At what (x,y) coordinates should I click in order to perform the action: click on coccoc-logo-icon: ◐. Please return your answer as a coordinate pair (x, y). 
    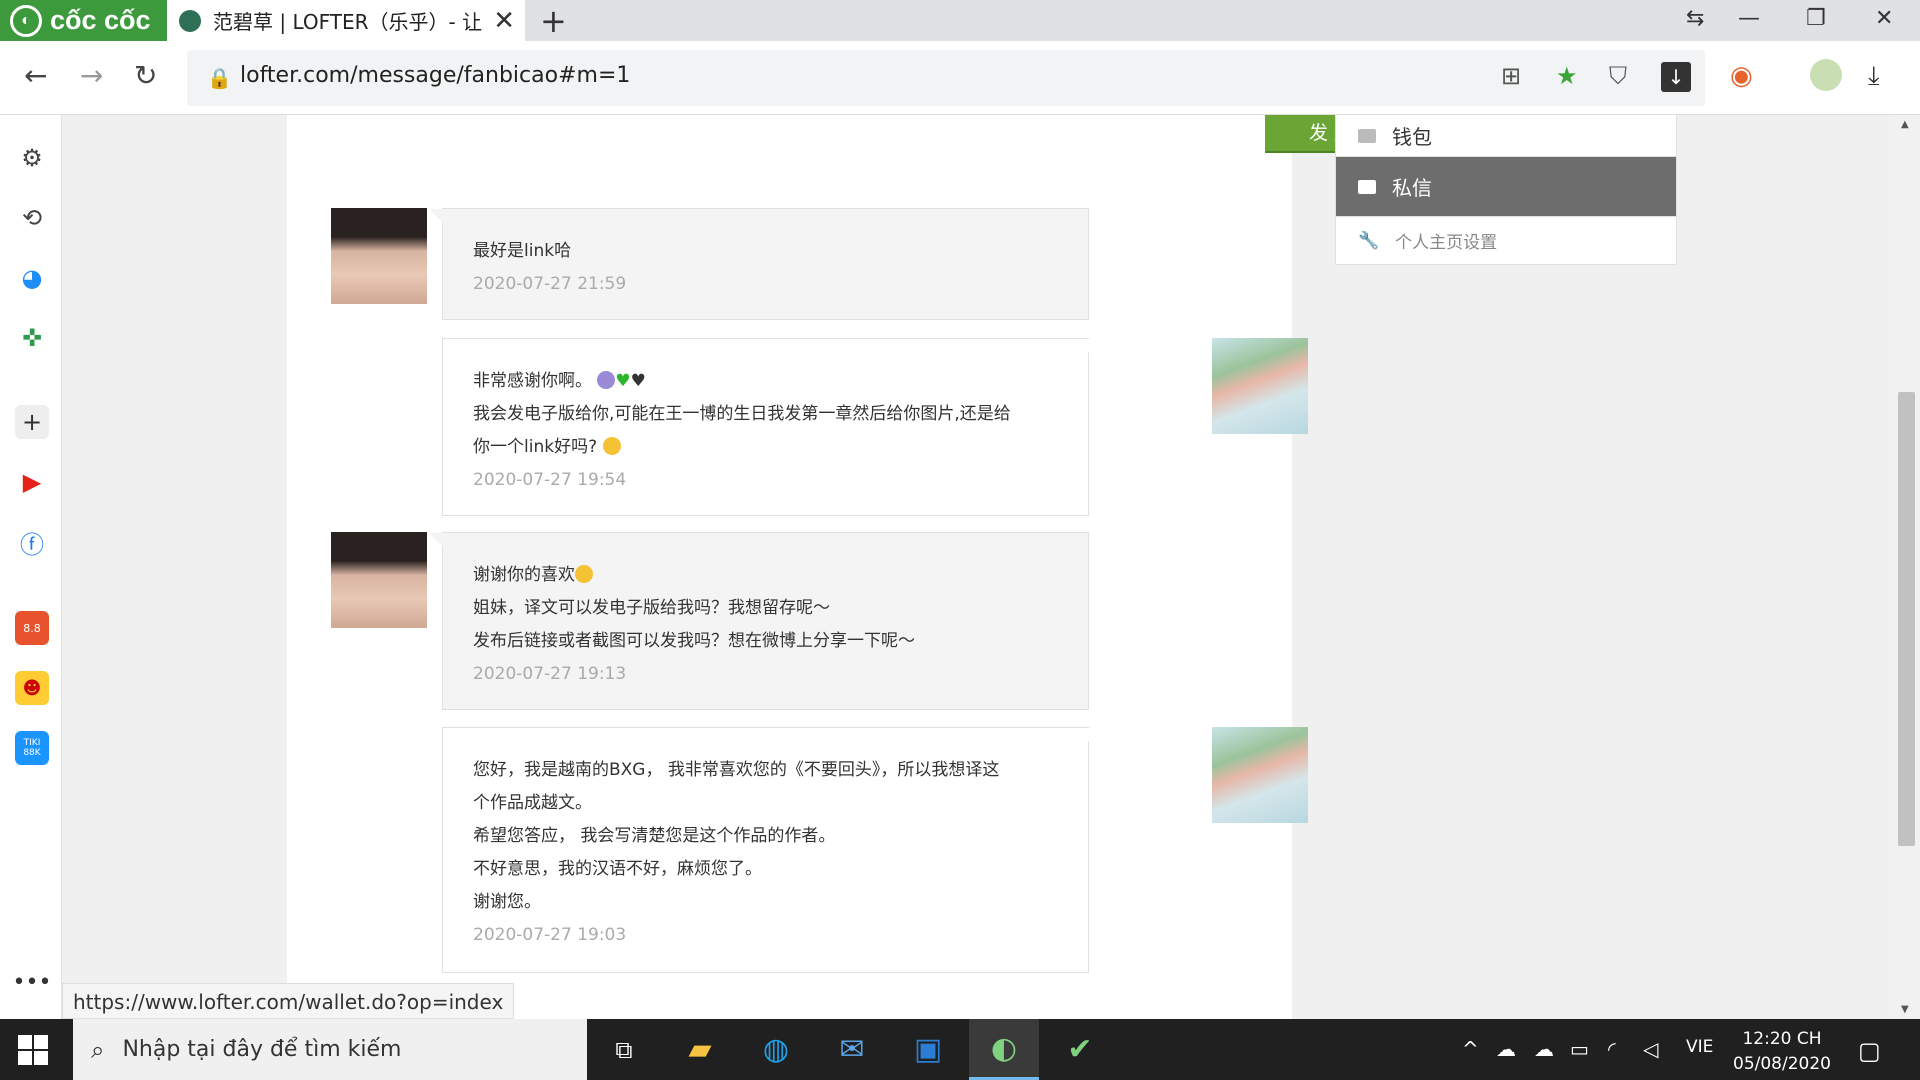
    Looking at the image, I should click on (26, 20).